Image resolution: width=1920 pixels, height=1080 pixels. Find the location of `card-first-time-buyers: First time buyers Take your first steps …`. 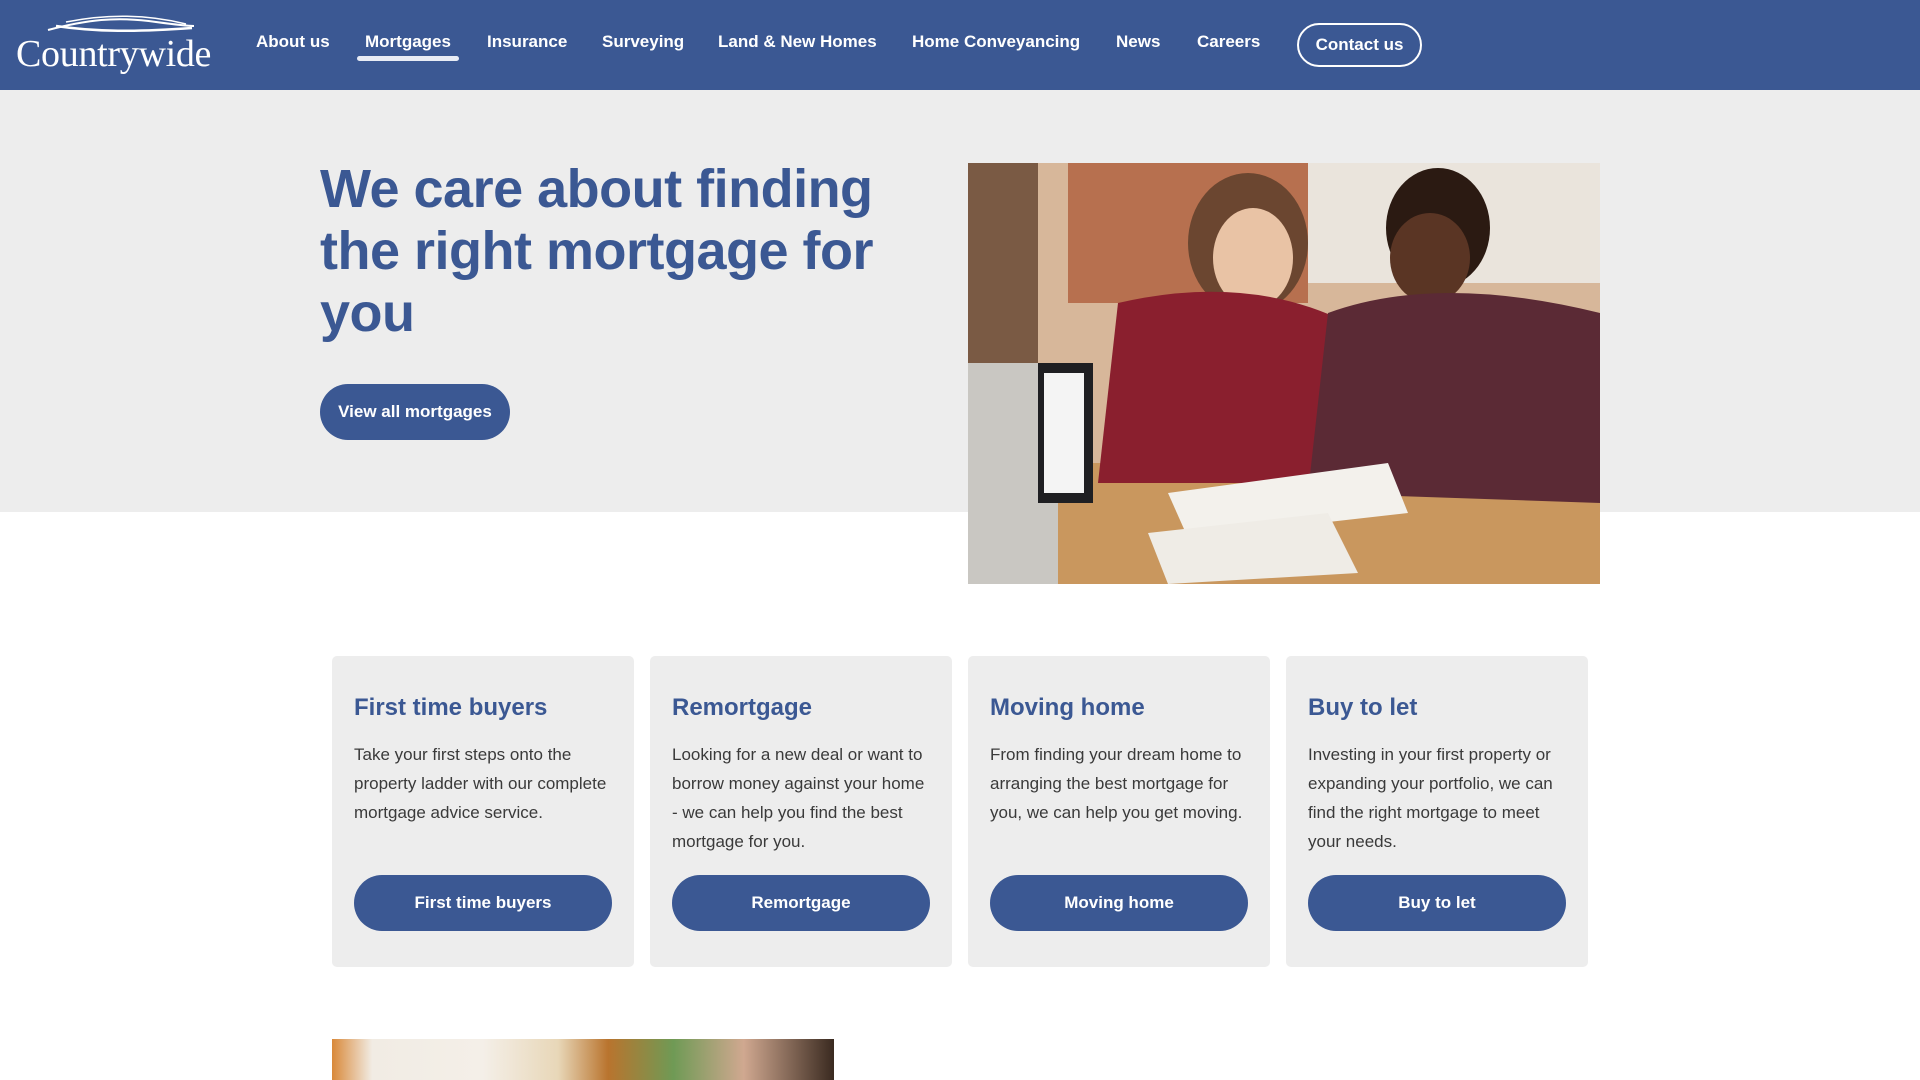

card-first-time-buyers: First time buyers Take your first steps … is located at coordinates (483, 811).